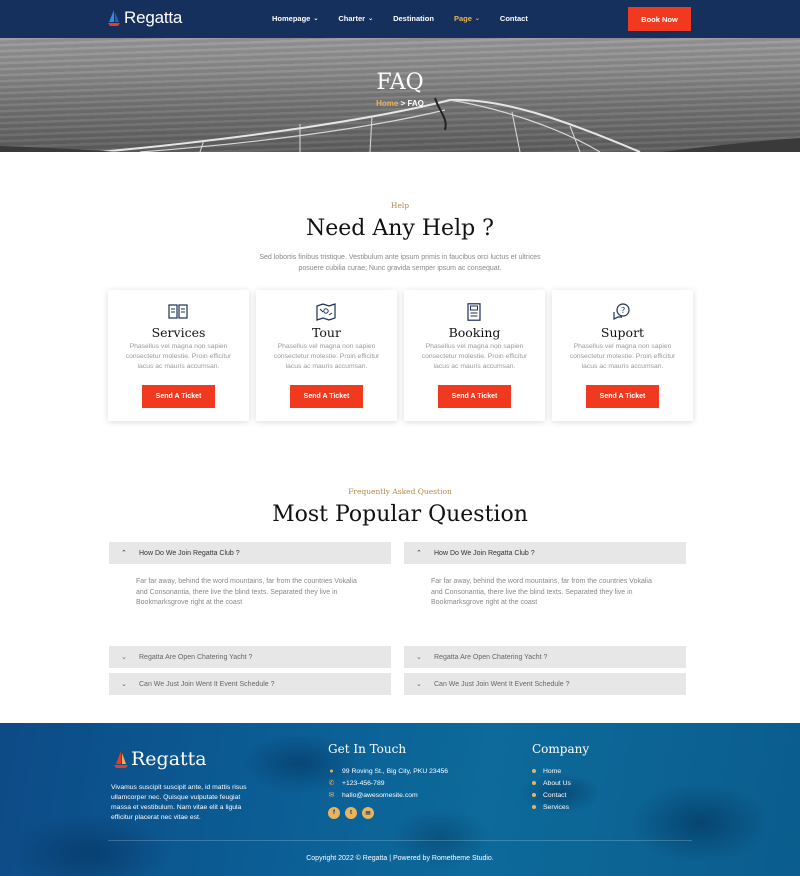 This screenshot has height=876, width=800. Describe the element at coordinates (400, 205) in the screenshot. I see `help-eyebrow: Help` at that location.